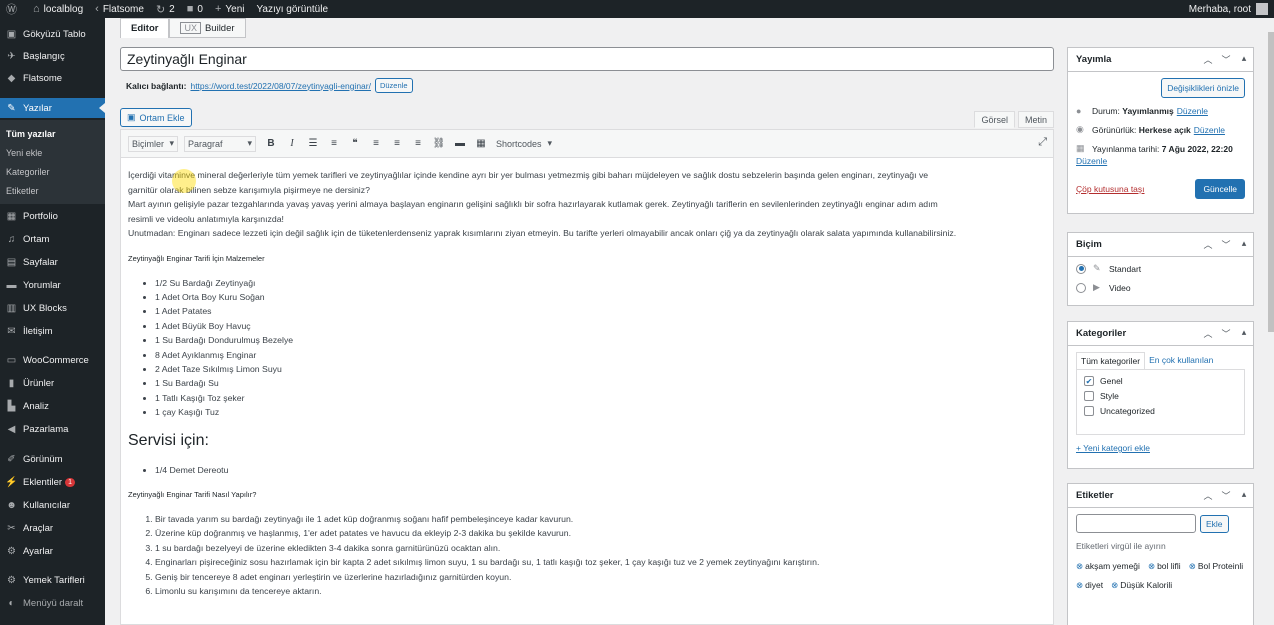 This screenshot has width=1274, height=625. What do you see at coordinates (153, 143) in the screenshot?
I see `formats-dropdown: Biçimler ▾` at bounding box center [153, 143].